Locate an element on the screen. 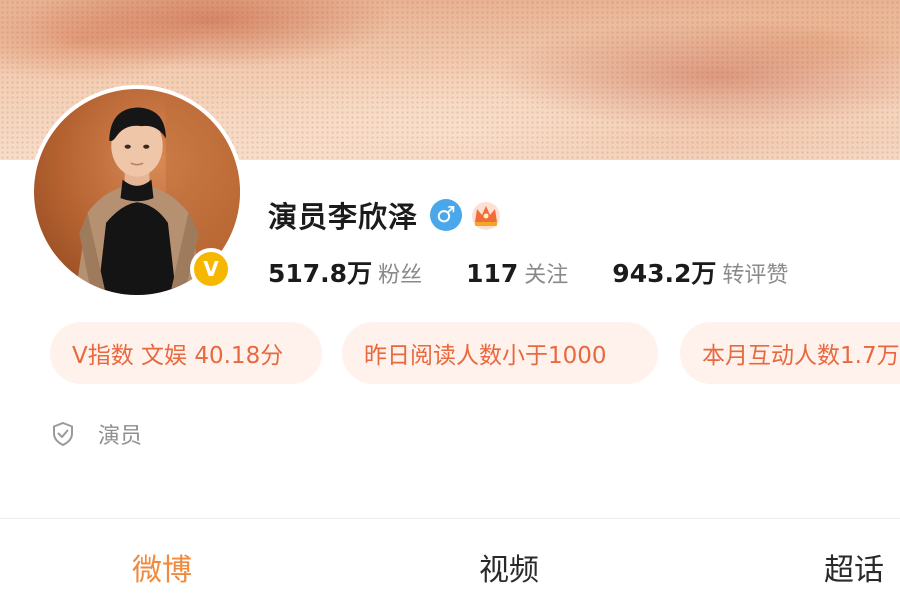 This screenshot has height=600, width=900. engagement-stat: 943.2万 转评赞 is located at coordinates (700, 272).